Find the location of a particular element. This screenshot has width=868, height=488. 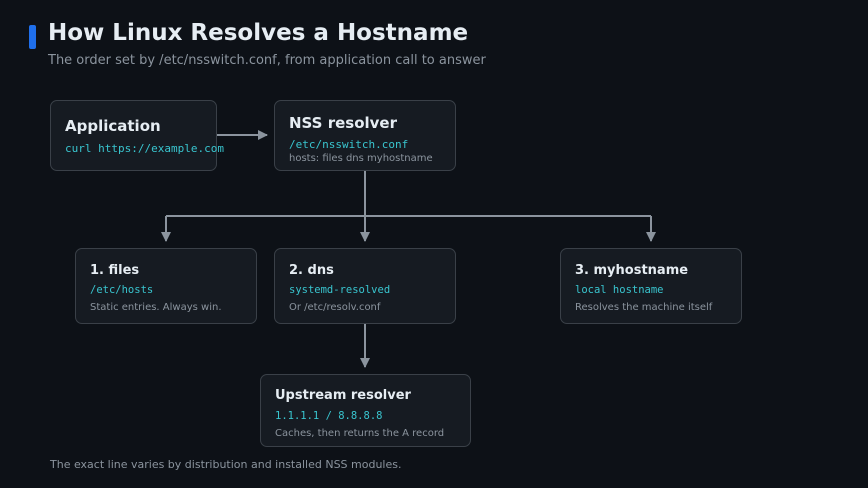

myhostname-node-title: 3. myhostname is located at coordinates (632, 270).